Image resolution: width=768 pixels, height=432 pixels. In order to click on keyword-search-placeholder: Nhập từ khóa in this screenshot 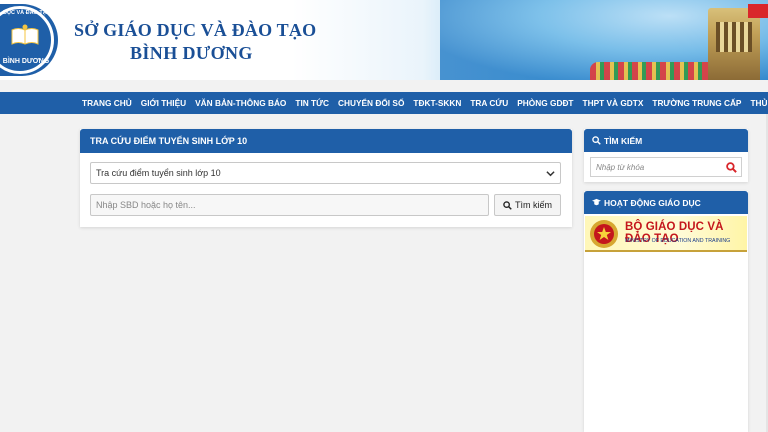, I will do `click(620, 167)`.